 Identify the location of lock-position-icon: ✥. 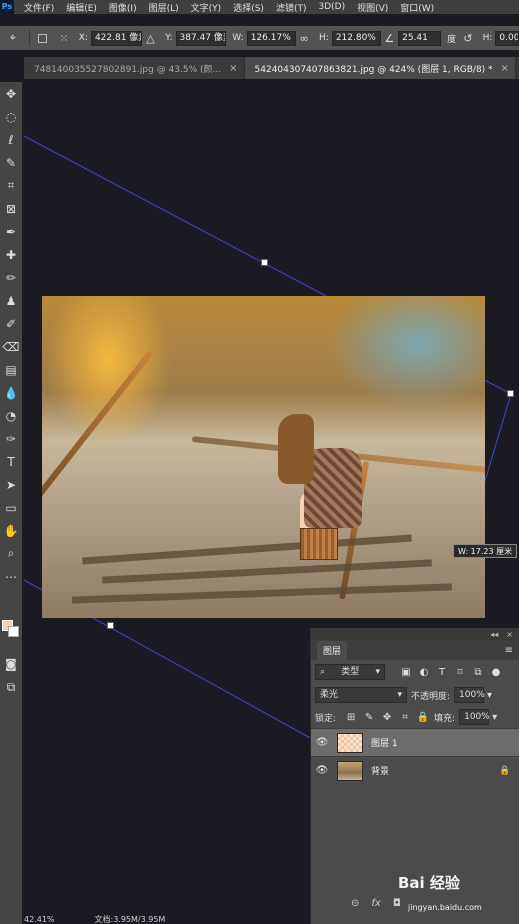
(387, 717).